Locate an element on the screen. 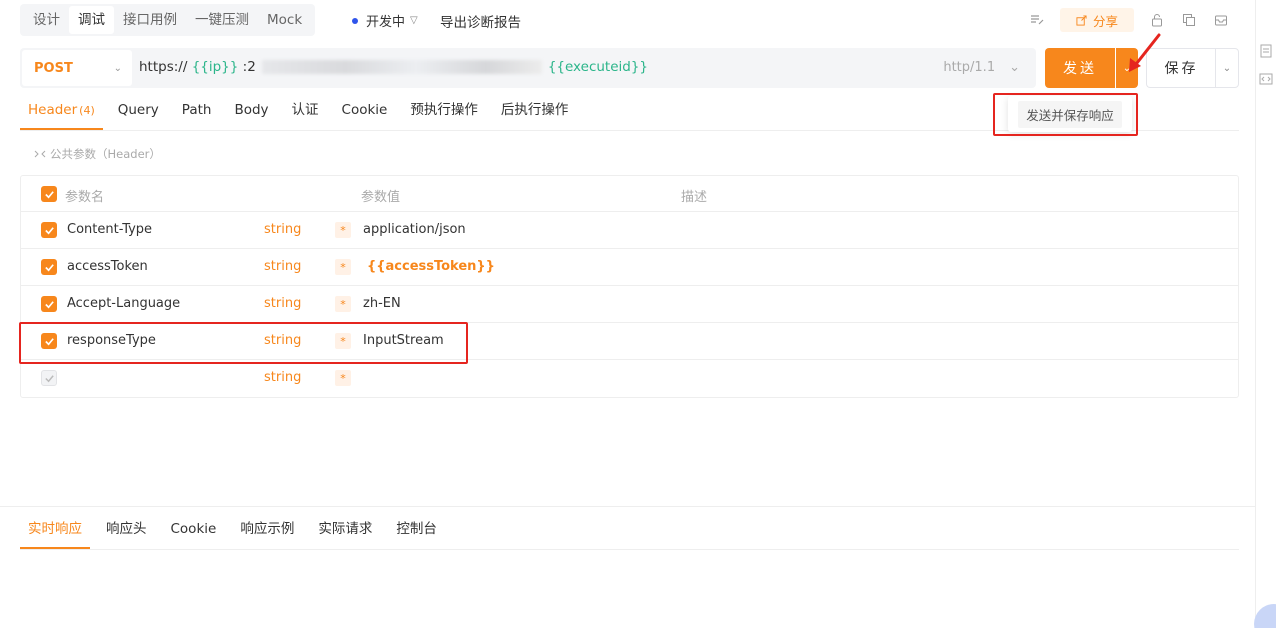 This screenshot has width=1276, height=628. public-params-toggle: 公共参数（Header） is located at coordinates (97, 154).